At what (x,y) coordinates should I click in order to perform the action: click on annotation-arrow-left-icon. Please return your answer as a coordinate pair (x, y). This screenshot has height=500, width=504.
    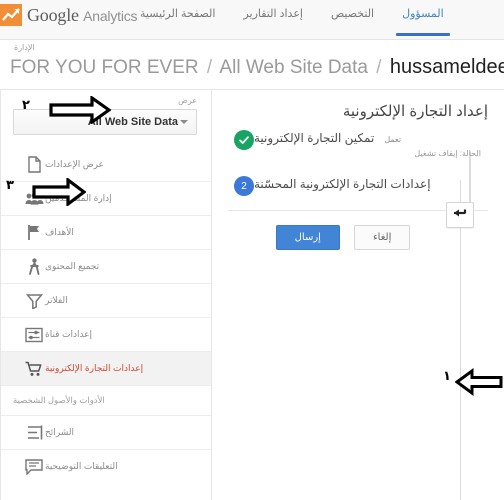
    Looking at the image, I should click on (479, 382).